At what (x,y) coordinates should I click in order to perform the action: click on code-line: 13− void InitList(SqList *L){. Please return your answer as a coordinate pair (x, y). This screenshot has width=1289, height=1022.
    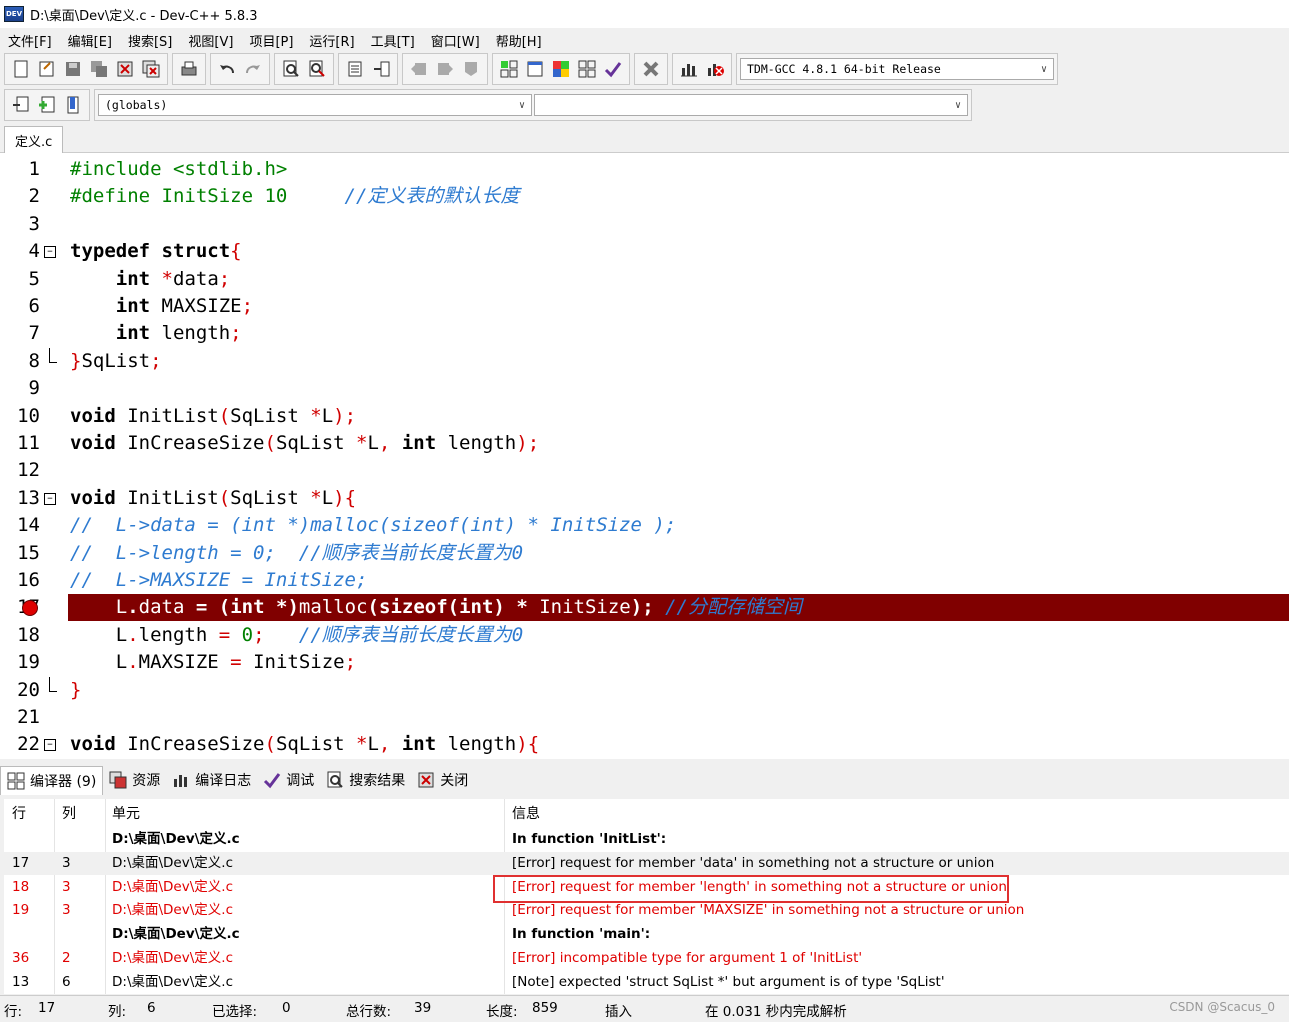
    Looking at the image, I should click on (644, 498).